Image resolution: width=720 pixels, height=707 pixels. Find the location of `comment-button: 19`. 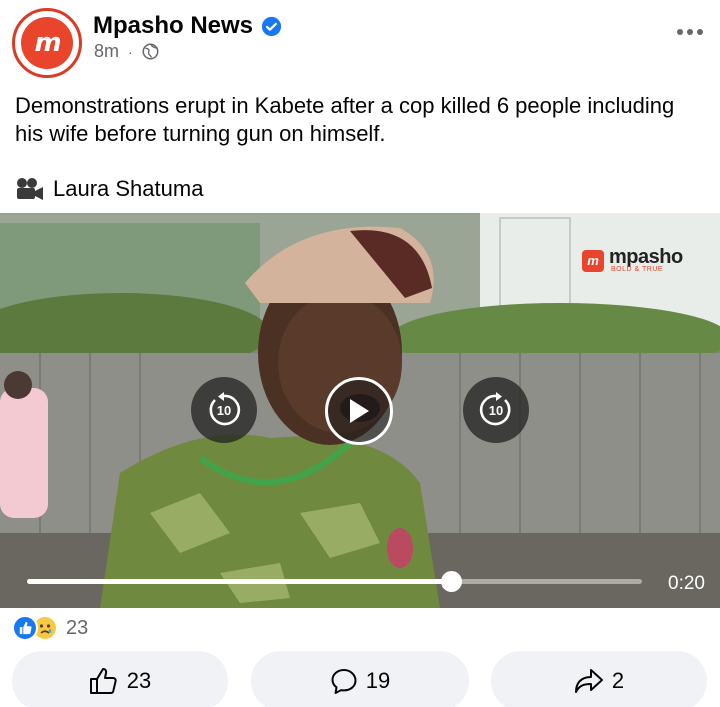

comment-button: 19 is located at coordinates (360, 679).